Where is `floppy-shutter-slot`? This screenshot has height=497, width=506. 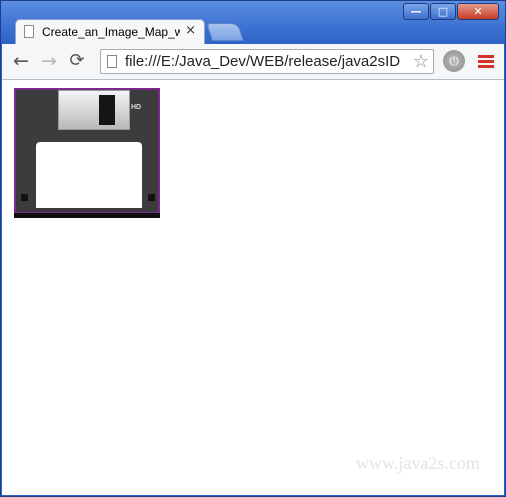
floppy-shutter-slot is located at coordinates (107, 110).